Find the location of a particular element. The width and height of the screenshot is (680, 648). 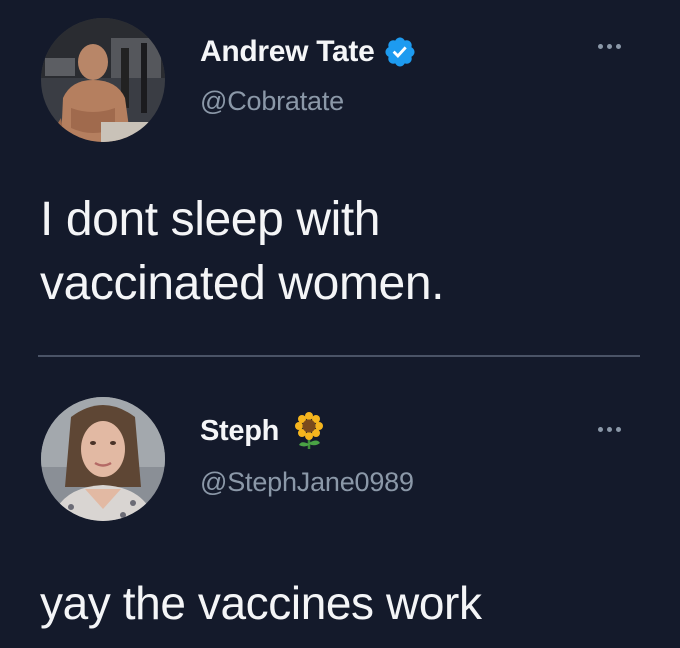

reply-author-name-row: Steph is located at coordinates (263, 431).